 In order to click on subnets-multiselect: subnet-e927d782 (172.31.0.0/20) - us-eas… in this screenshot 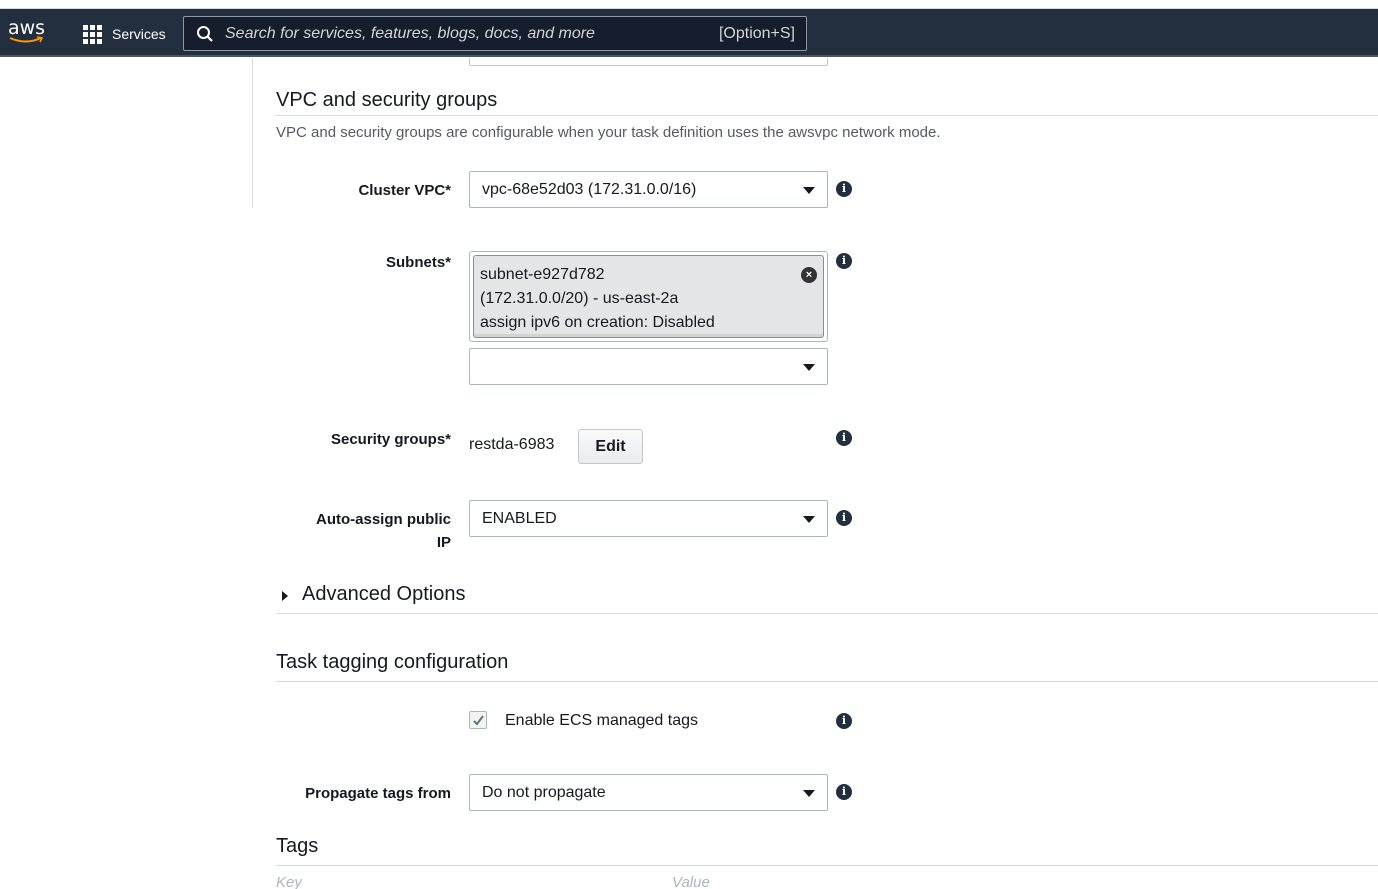, I will do `click(648, 296)`.